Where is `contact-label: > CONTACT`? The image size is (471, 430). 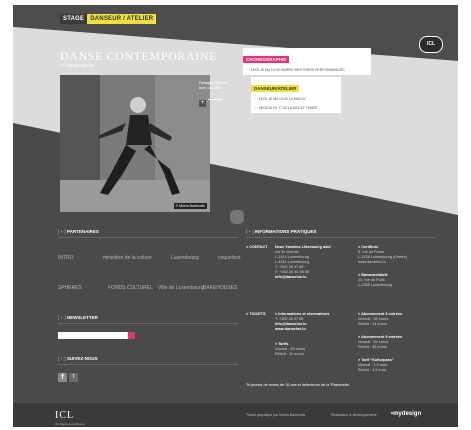 contact-label: > CONTACT is located at coordinates (257, 247).